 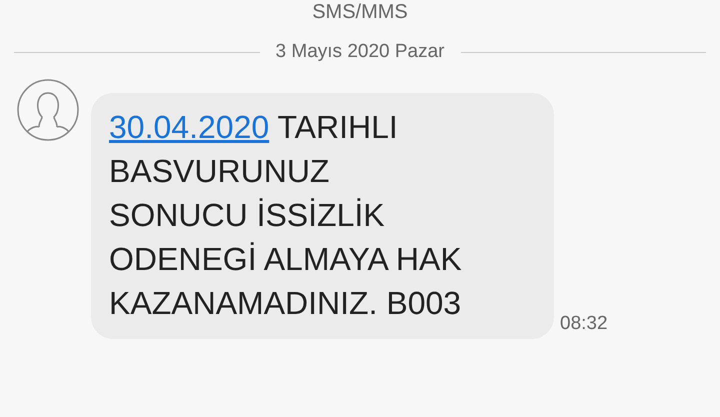 I want to click on date-link: 30.04.2020, so click(x=189, y=126).